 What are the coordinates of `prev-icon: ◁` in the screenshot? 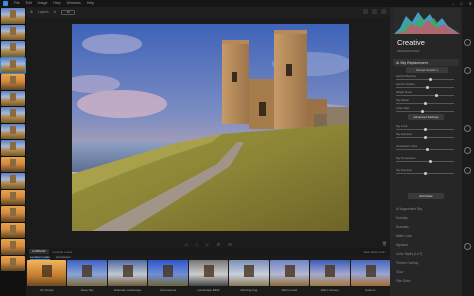 It's located at (185, 244).